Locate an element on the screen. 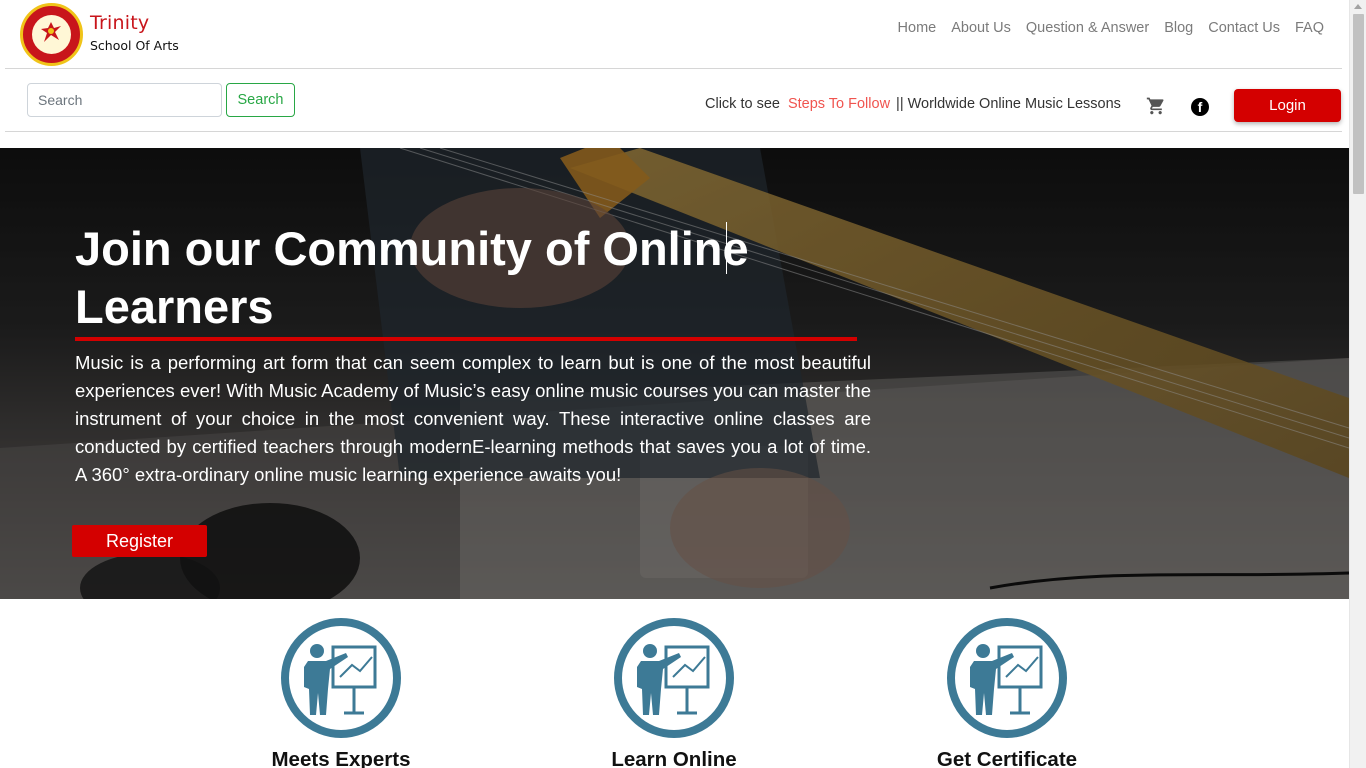 The width and height of the screenshot is (1366, 768). text-cursor is located at coordinates (726, 248).